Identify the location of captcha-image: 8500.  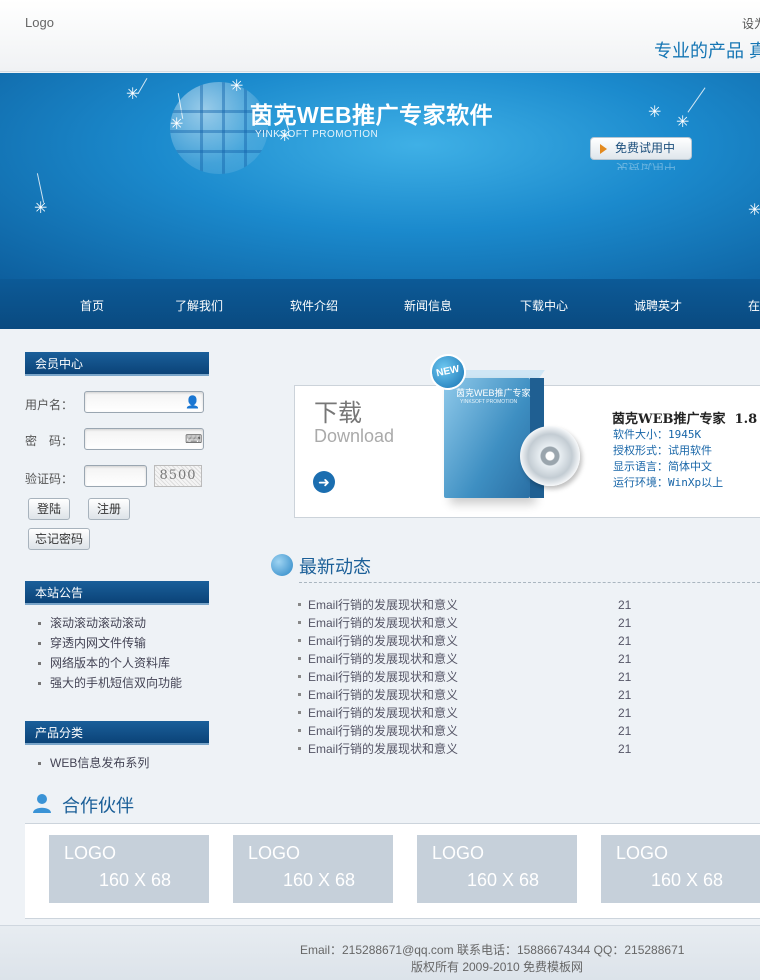
(178, 476).